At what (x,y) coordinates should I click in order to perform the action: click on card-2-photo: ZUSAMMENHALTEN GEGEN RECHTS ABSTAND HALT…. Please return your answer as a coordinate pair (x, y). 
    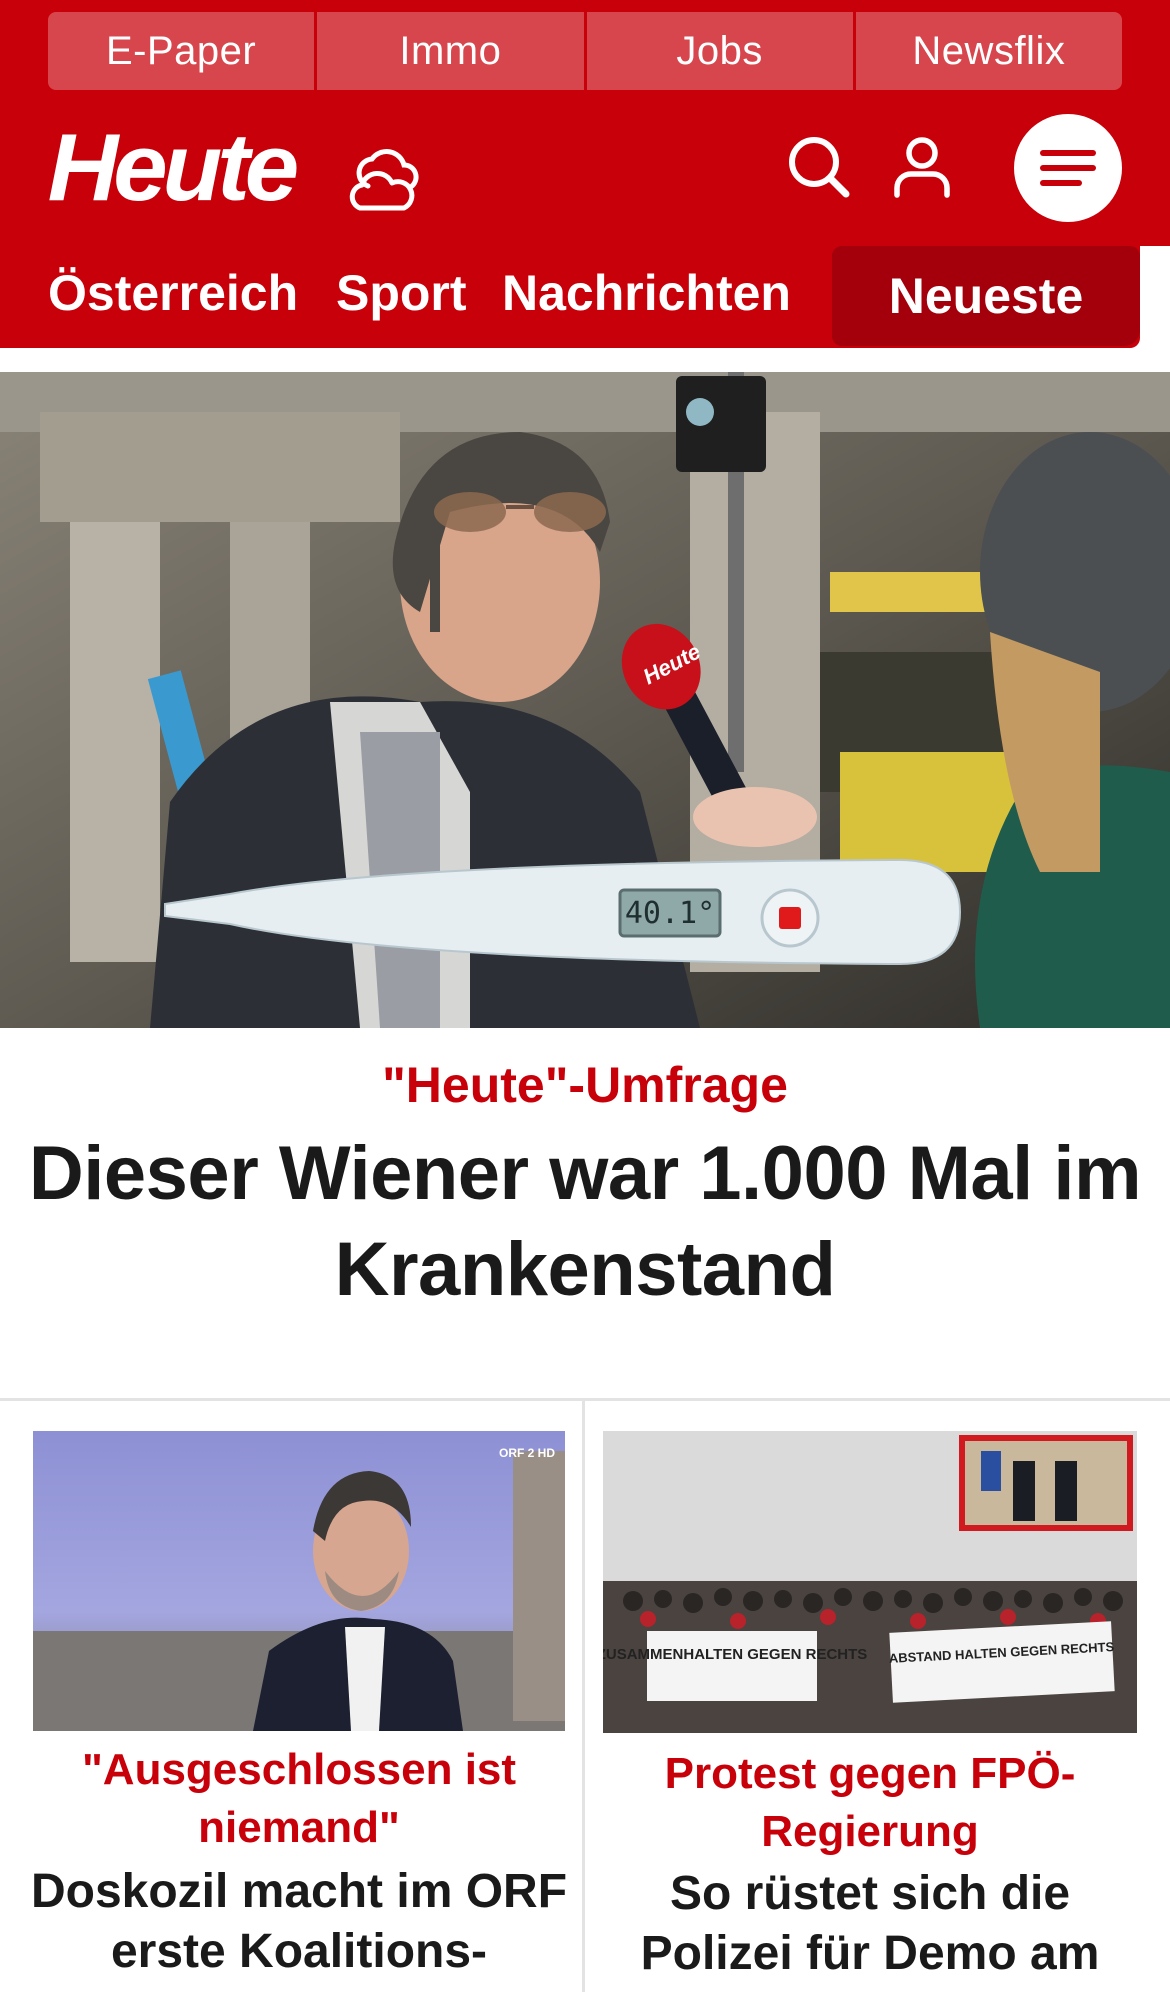
    Looking at the image, I should click on (870, 1582).